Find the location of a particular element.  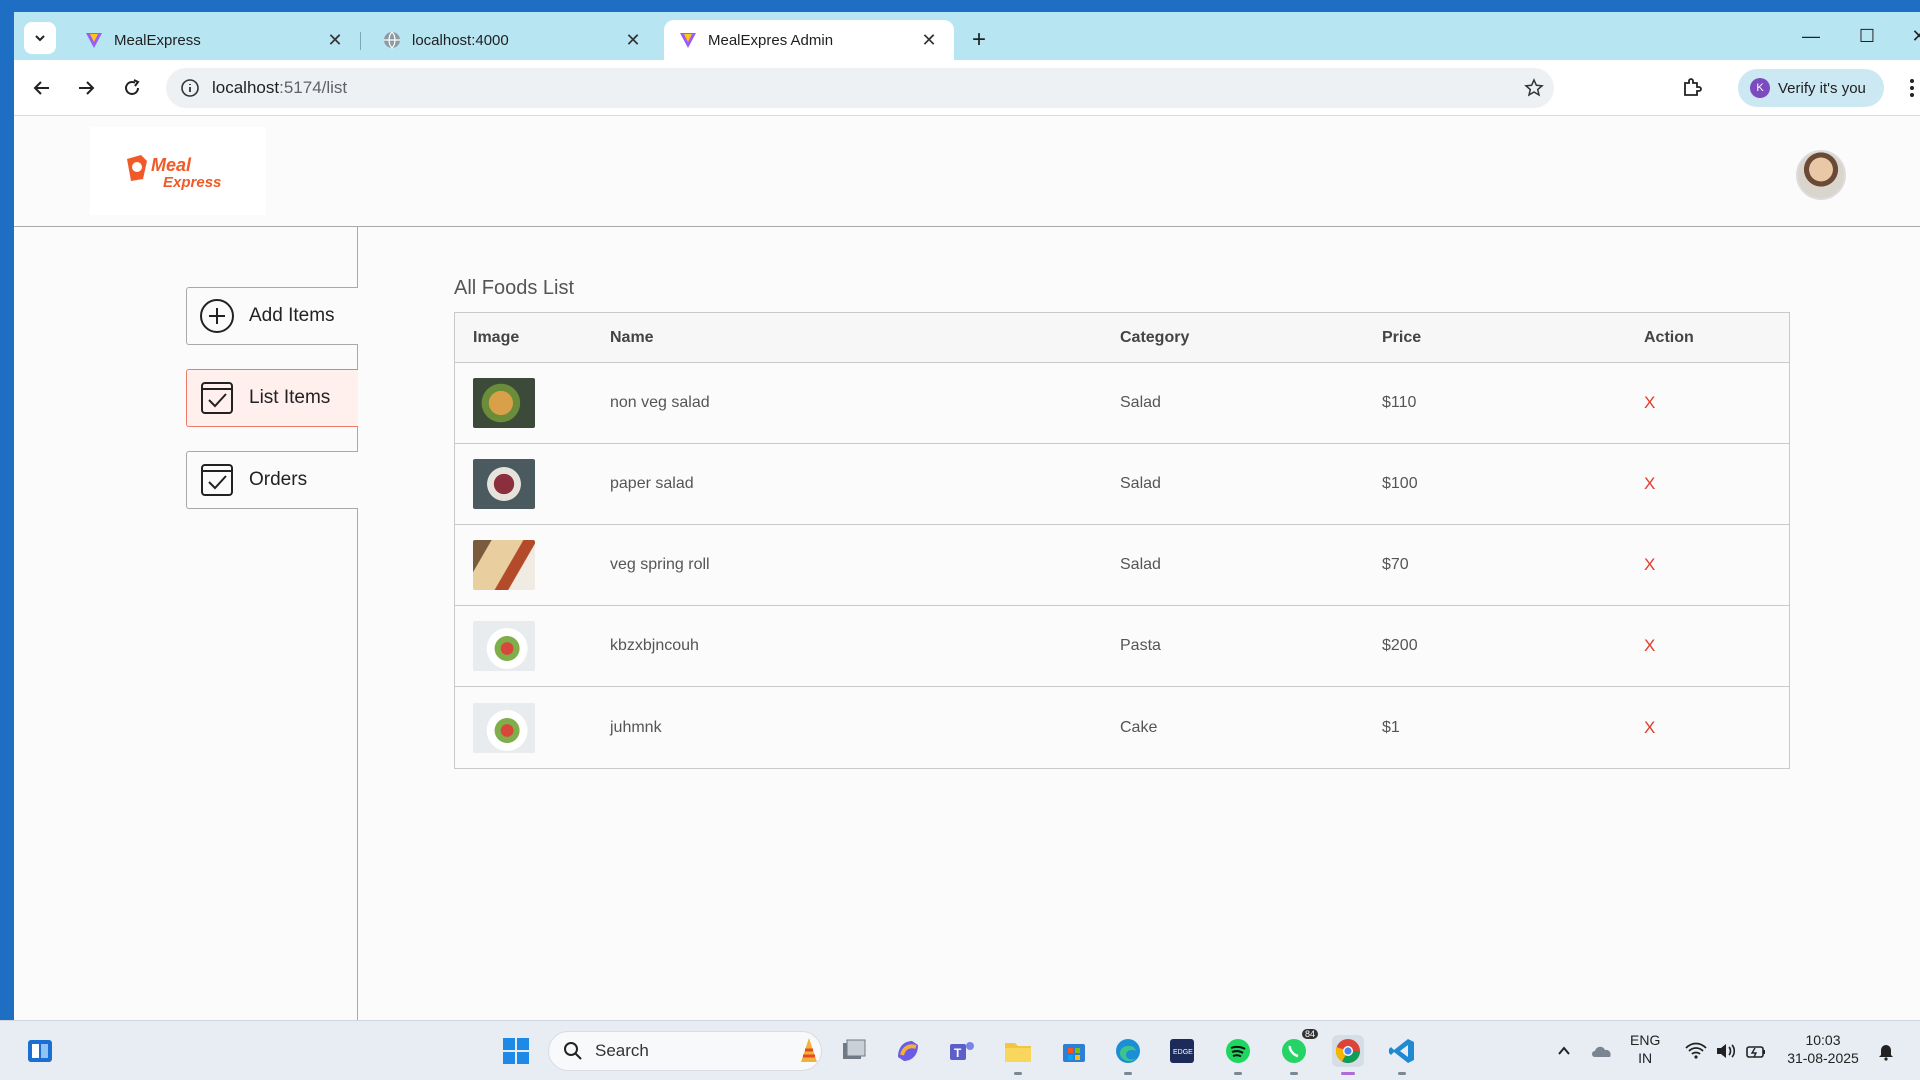

taskbar: Search T EDGE 84 ENG IN 10:03 31-08-2025 is located at coordinates (960, 1050).